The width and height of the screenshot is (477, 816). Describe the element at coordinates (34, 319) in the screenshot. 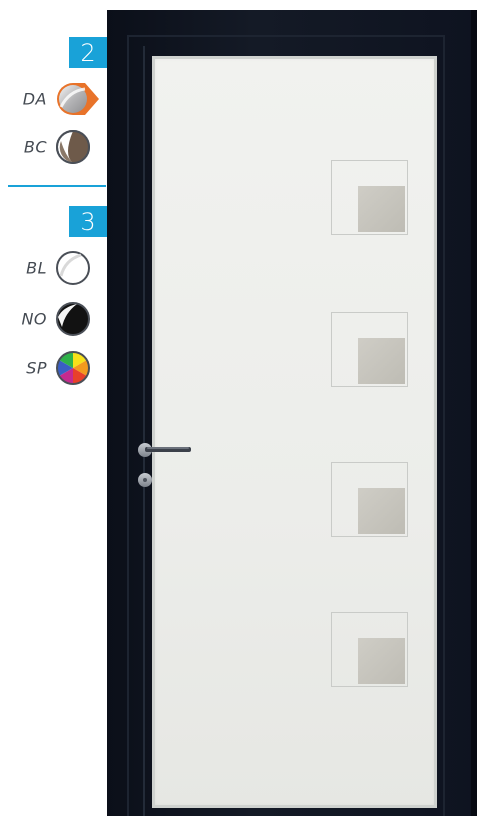

I see `option-code-label: NO` at that location.